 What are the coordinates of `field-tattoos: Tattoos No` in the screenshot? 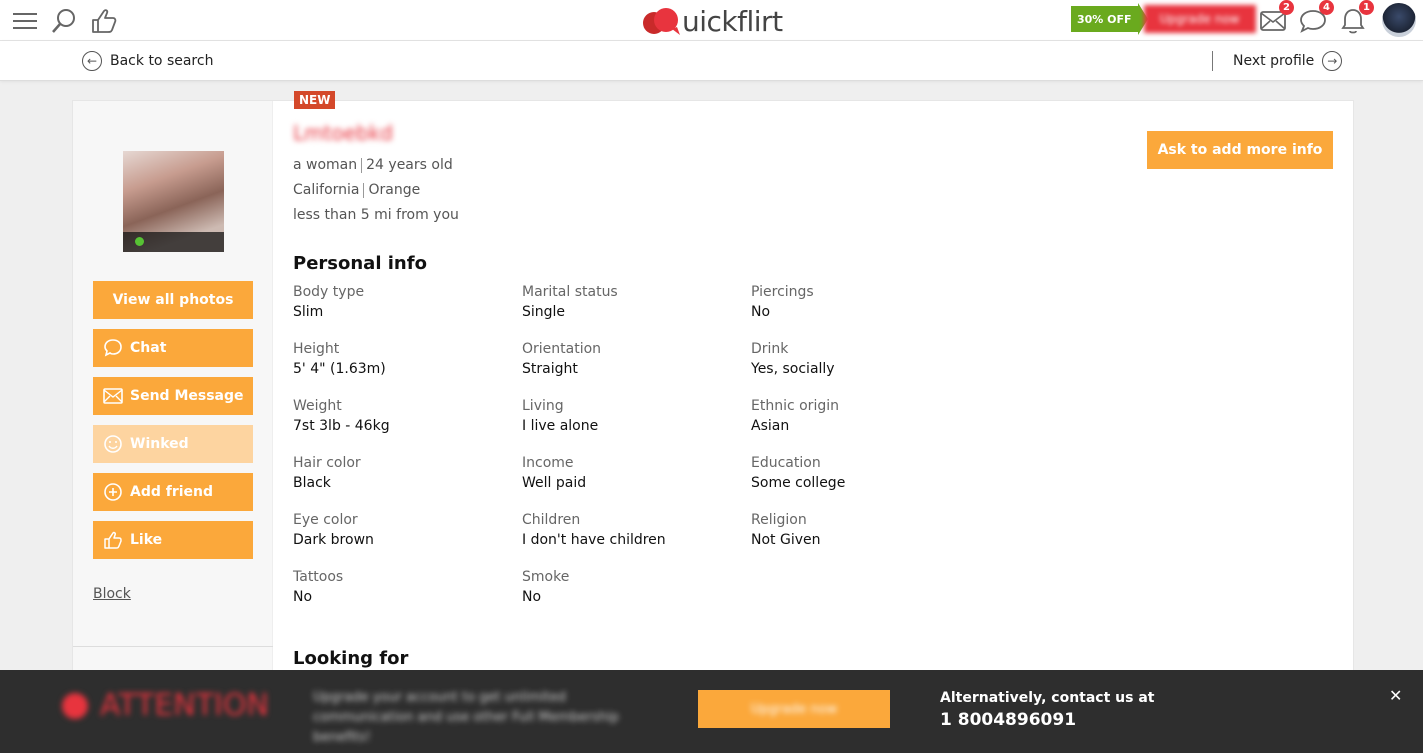 It's located at (403, 587).